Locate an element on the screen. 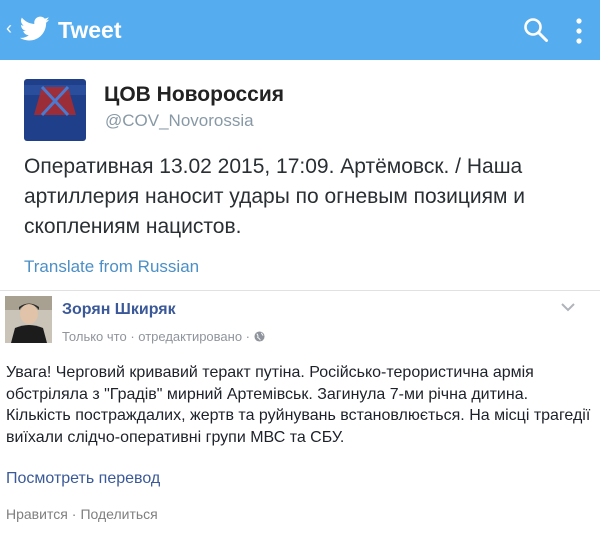 This screenshot has height=543, width=600. avatar is located at coordinates (28, 319).